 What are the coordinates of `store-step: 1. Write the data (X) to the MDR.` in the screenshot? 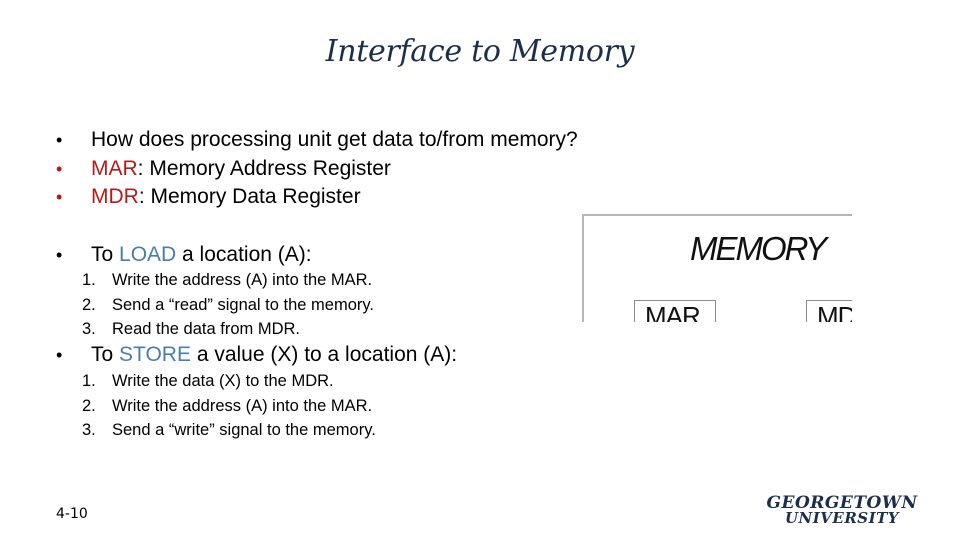 It's located at (208, 381).